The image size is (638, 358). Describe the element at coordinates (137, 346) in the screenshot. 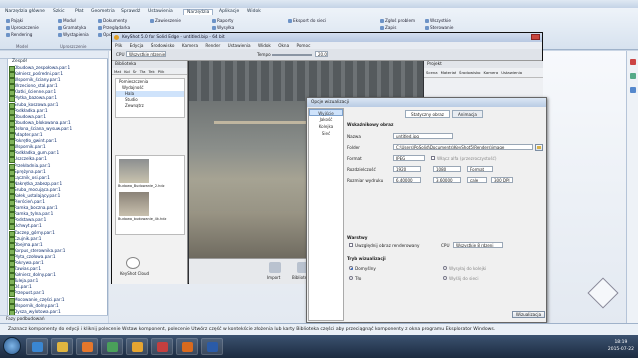

I see `solidedge-icon` at that location.